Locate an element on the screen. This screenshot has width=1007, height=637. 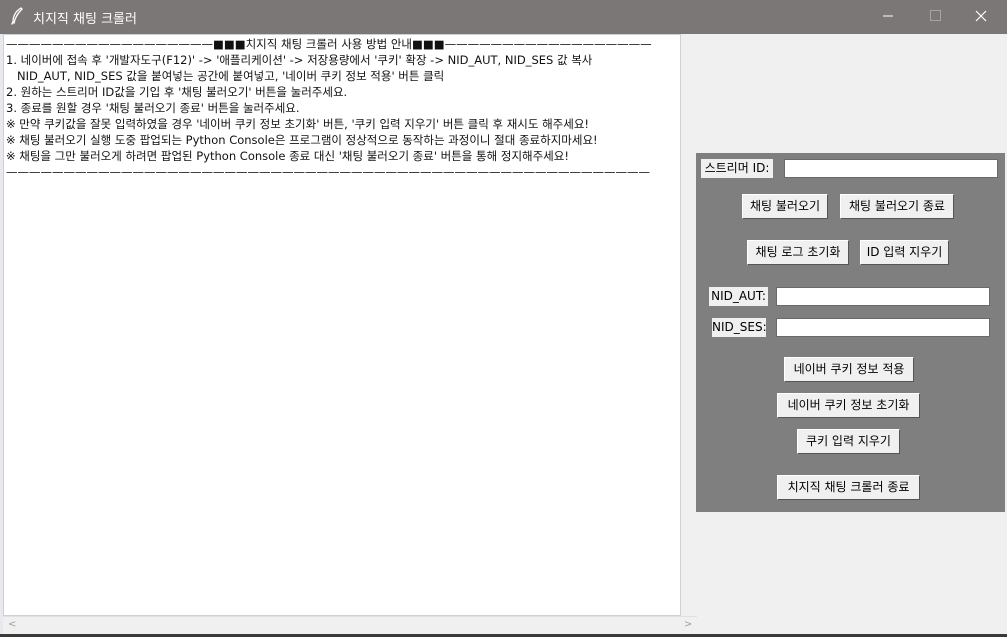
close-icon is located at coordinates (981, 16).